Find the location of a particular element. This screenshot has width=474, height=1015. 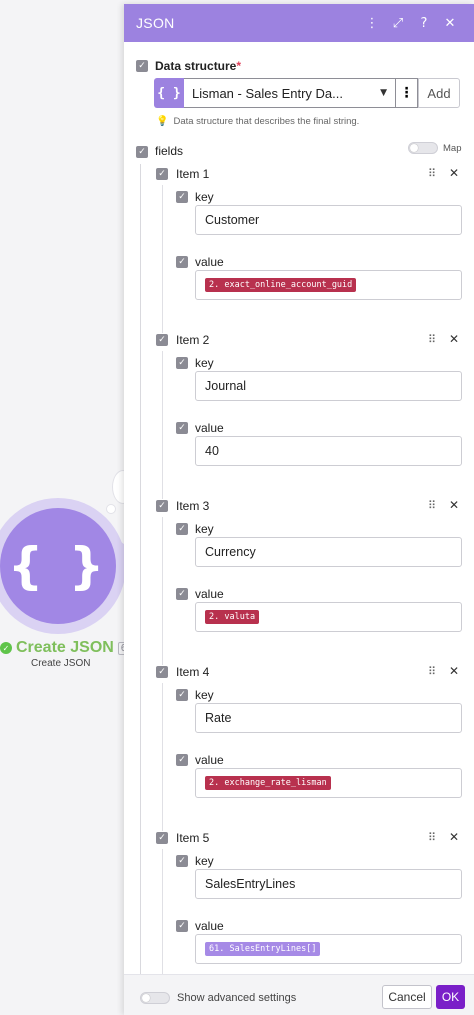

value-input: 61. SalesEntryLines[] is located at coordinates (328, 949).